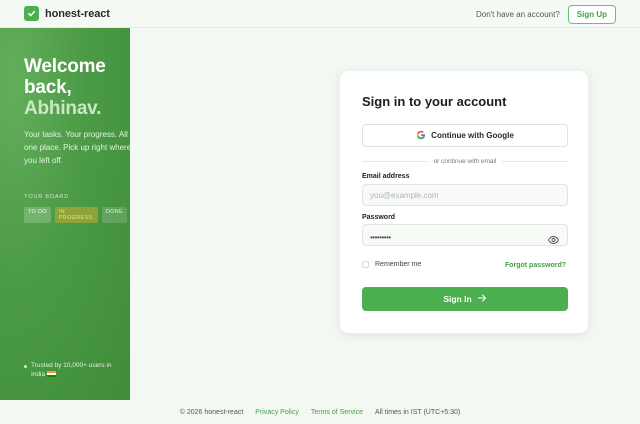 This screenshot has width=640, height=424. What do you see at coordinates (395, 161) in the screenshot?
I see `divider-line-left` at bounding box center [395, 161].